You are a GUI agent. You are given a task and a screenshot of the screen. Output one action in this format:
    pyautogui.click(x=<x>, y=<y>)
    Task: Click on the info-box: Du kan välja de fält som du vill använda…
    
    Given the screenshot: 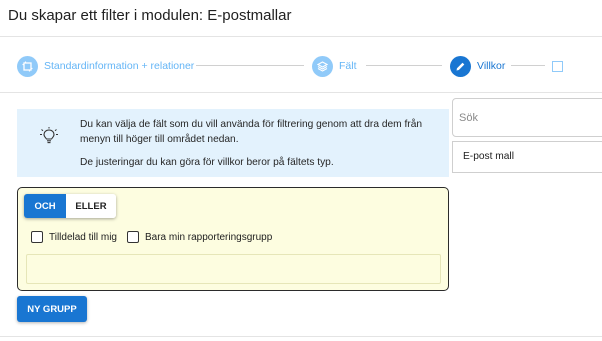 What is the action you would take?
    pyautogui.click(x=233, y=143)
    